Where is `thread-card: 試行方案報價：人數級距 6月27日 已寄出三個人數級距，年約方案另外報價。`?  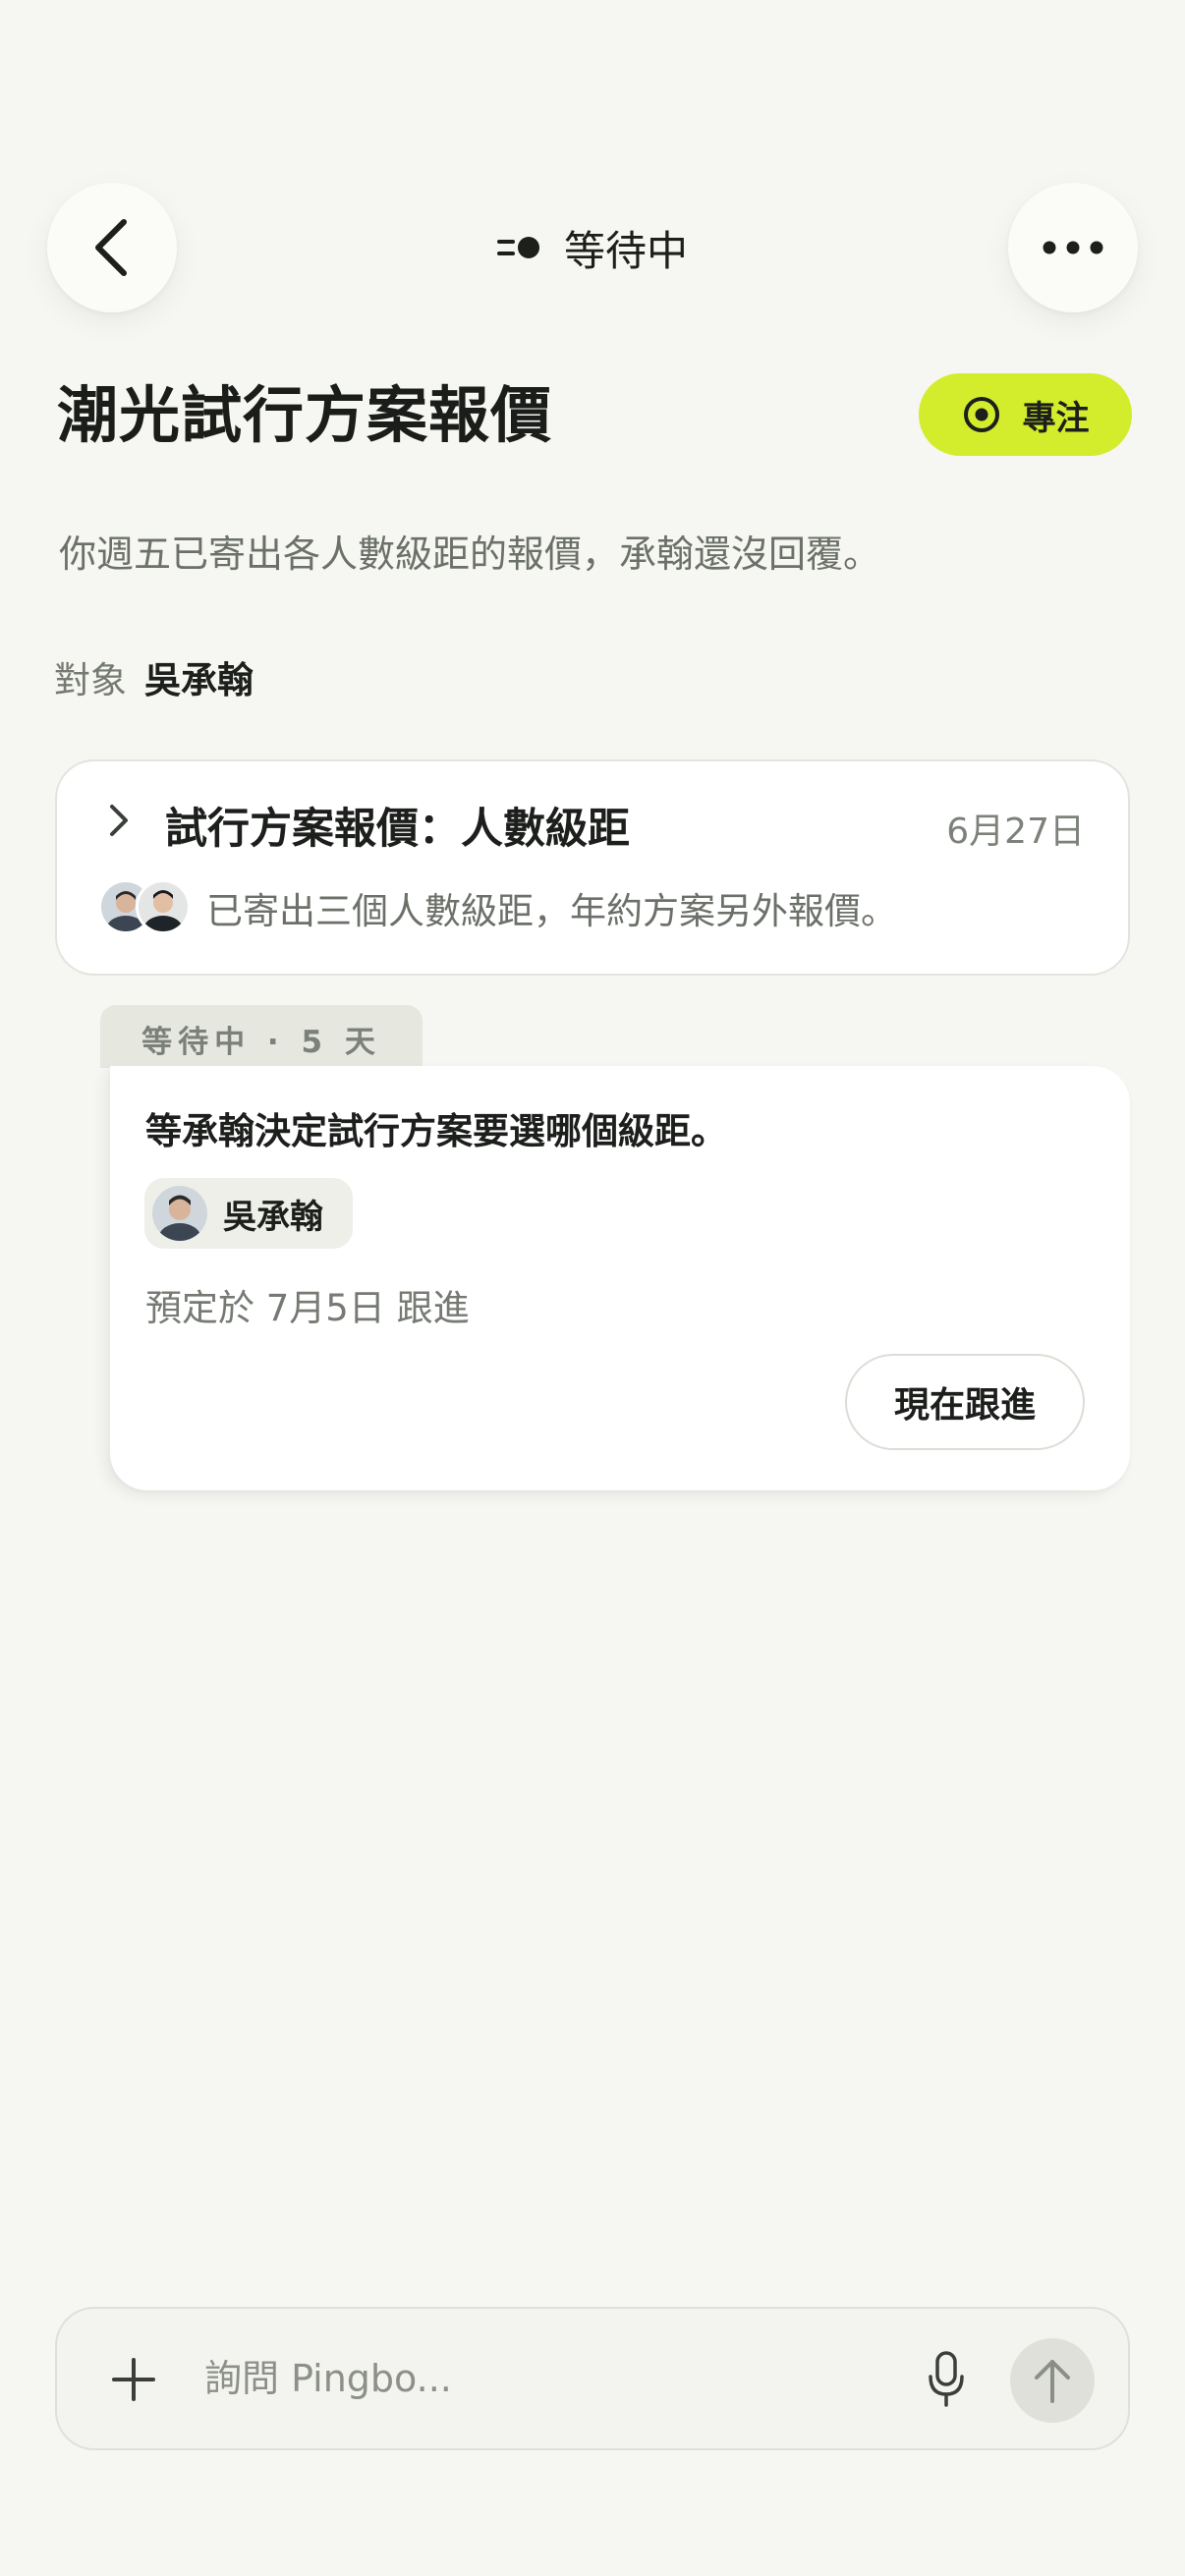 thread-card: 試行方案報價：人數級距 6月27日 已寄出三個人數級距，年約方案另外報價。 is located at coordinates (592, 867).